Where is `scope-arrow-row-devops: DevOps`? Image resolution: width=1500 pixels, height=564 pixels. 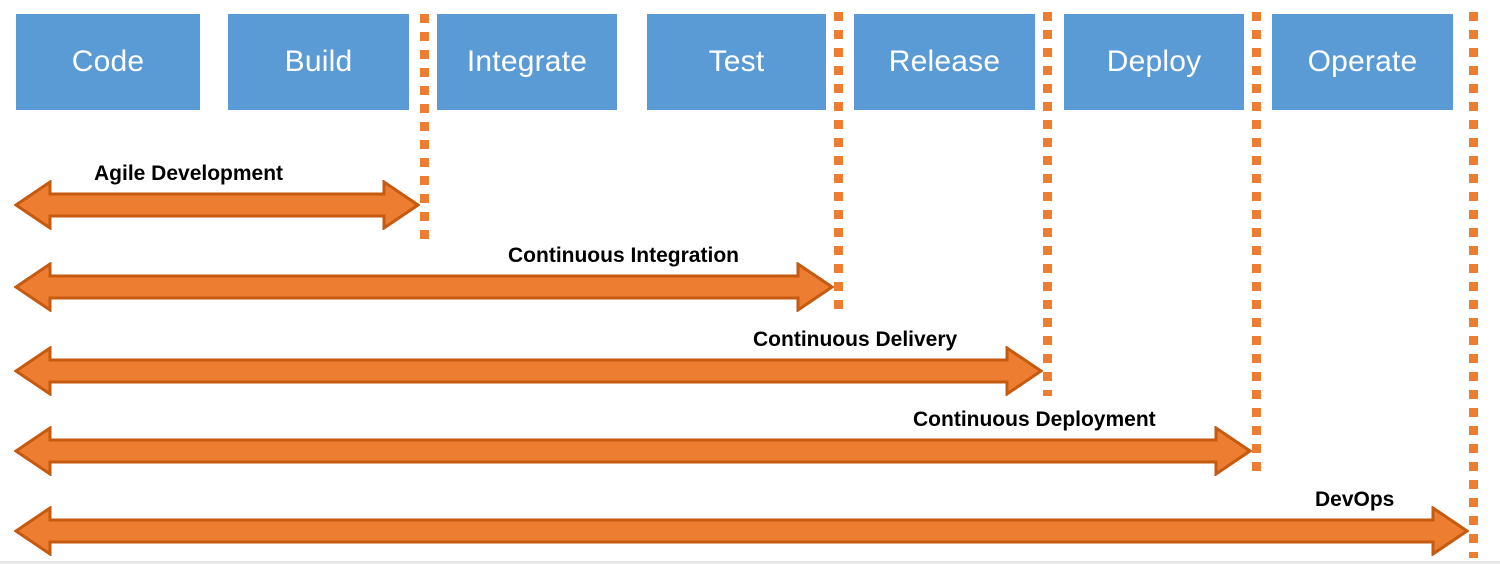
scope-arrow-row-devops: DevOps is located at coordinates (750, 517).